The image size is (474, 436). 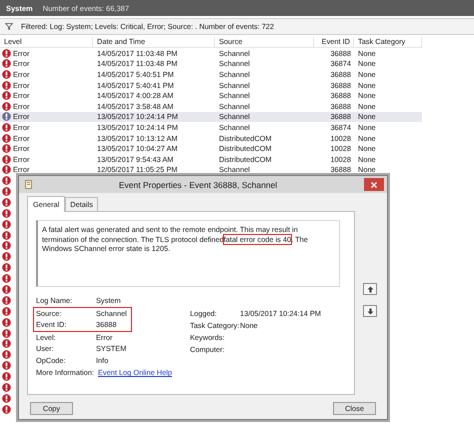 I want to click on previous-button, so click(x=370, y=289).